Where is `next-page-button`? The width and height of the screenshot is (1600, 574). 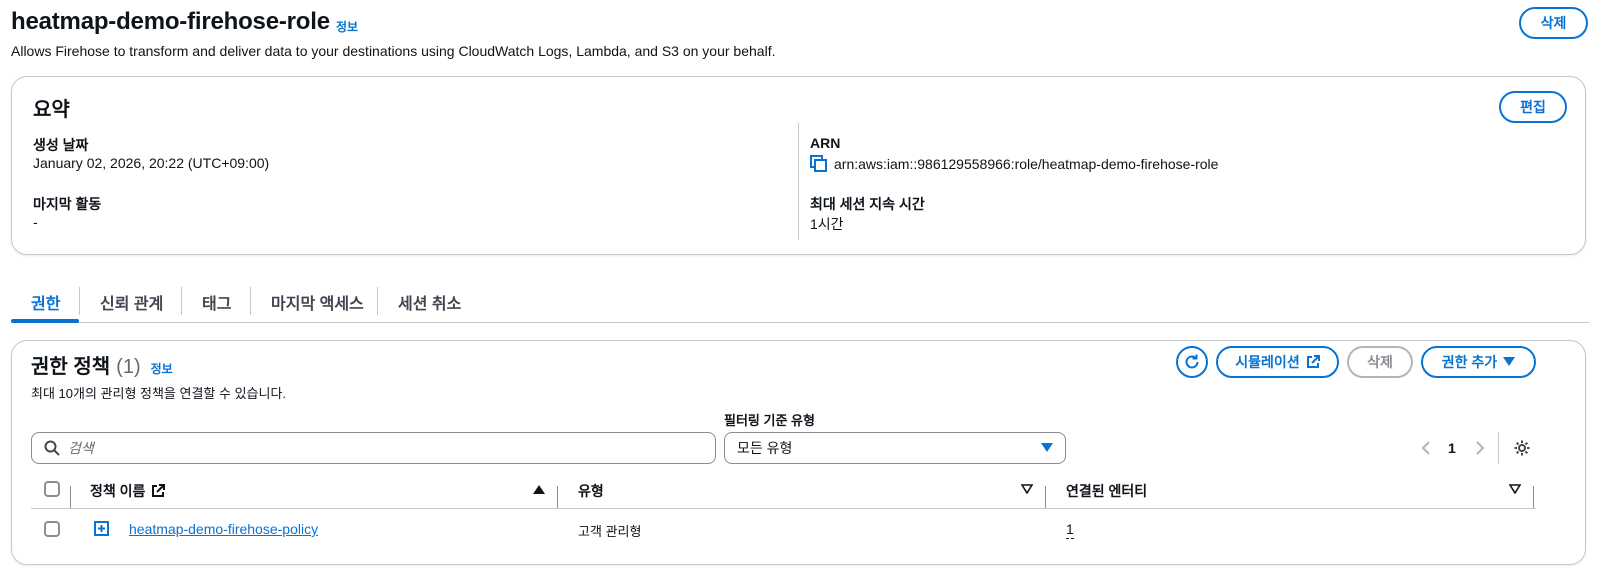
next-page-button is located at coordinates (1480, 448).